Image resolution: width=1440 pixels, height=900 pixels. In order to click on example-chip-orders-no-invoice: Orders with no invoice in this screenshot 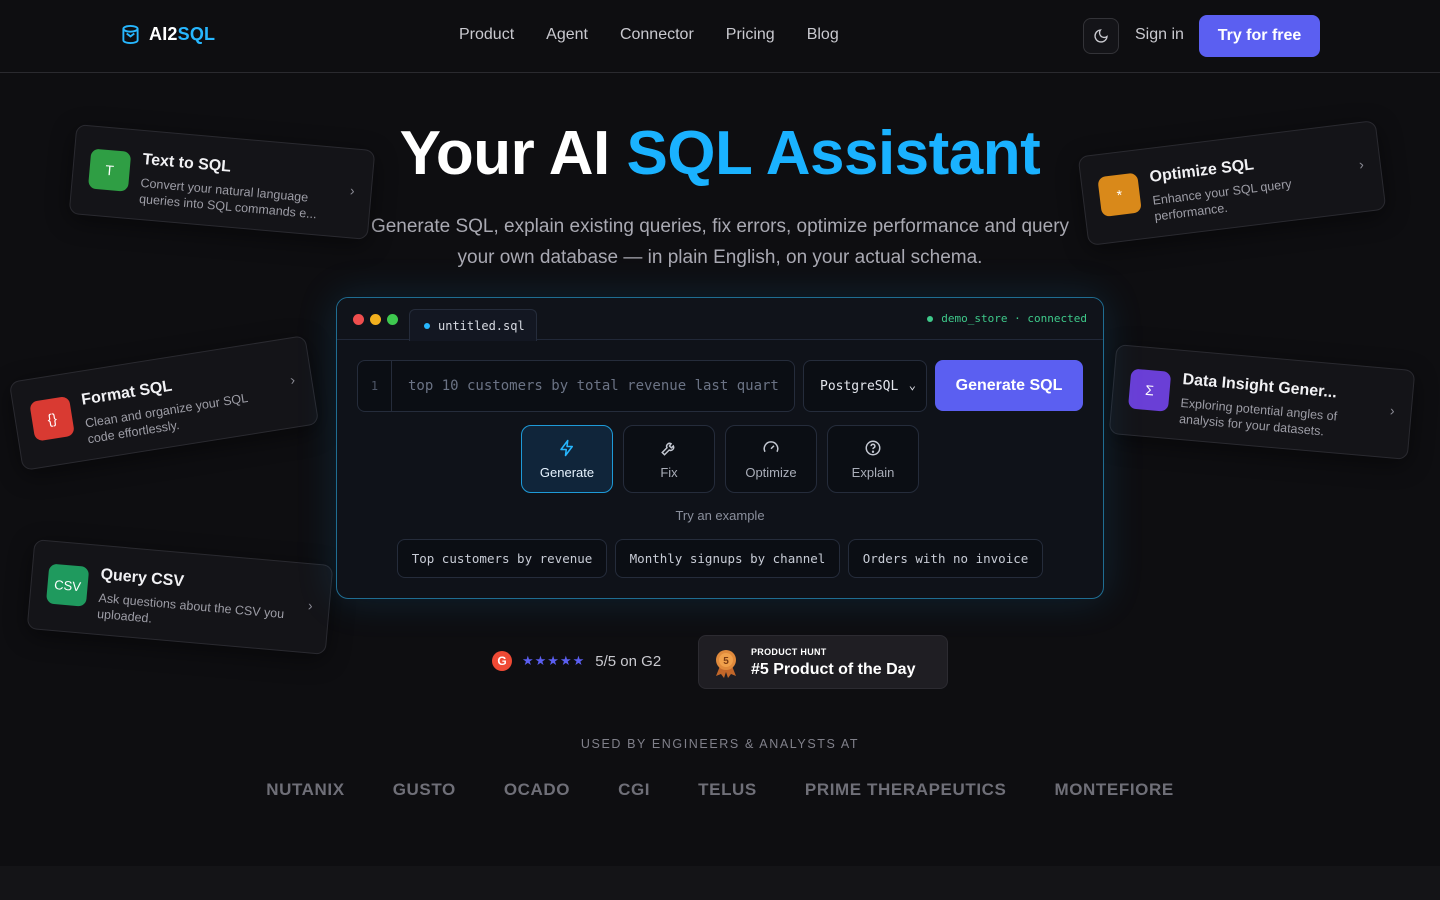, I will do `click(945, 558)`.